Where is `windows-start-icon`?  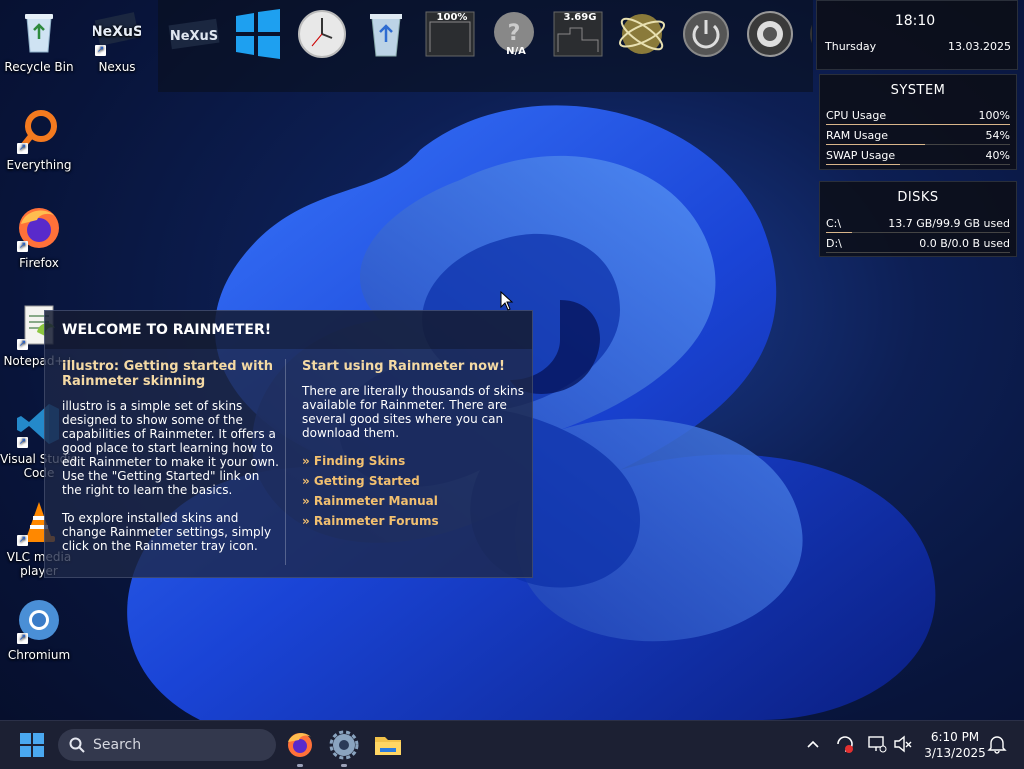
windows-start-icon is located at coordinates (32, 745).